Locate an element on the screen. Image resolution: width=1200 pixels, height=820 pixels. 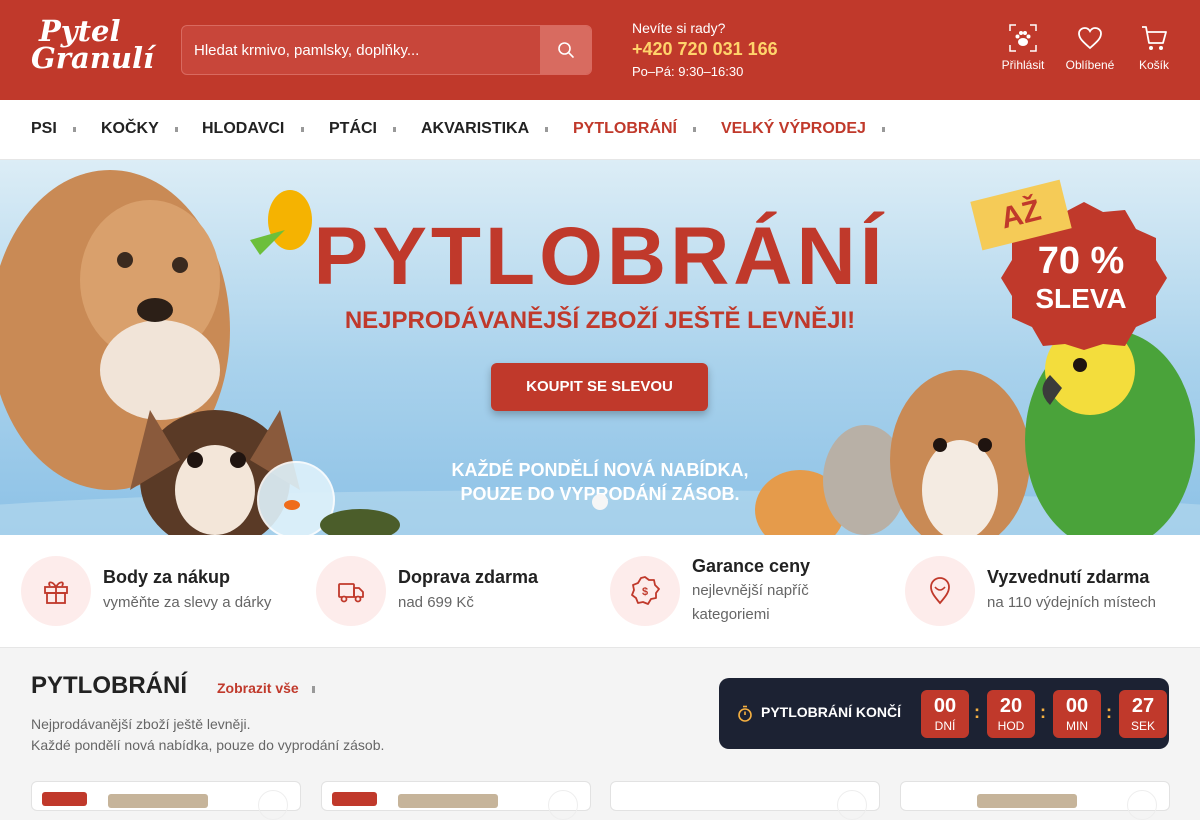
search-input is located at coordinates (362, 50).